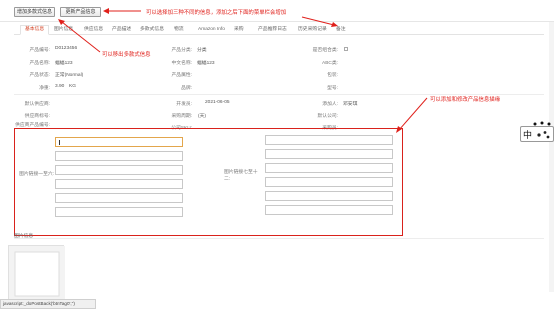  Describe the element at coordinates (48, 304) in the screenshot. I see `status-bar: javascript:_doPostBack('btnTag0','')` at that location.